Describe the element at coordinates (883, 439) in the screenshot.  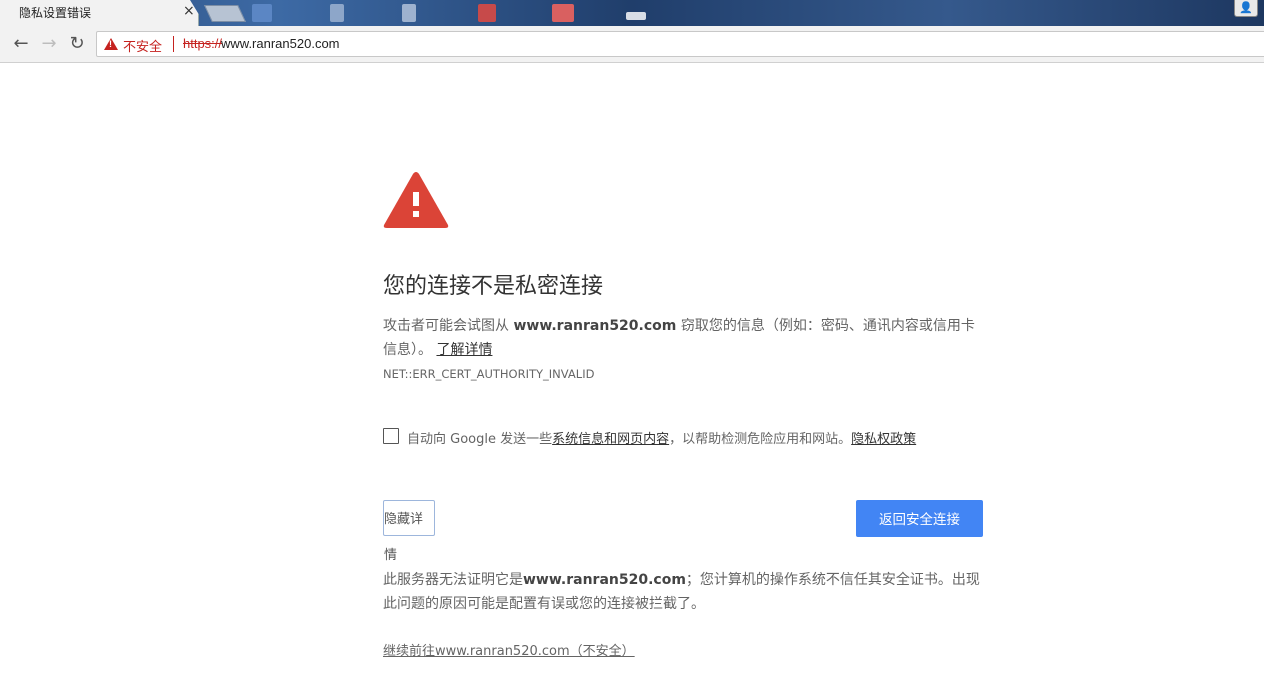
I see `privacy-policy-link: 隐私权政策` at that location.